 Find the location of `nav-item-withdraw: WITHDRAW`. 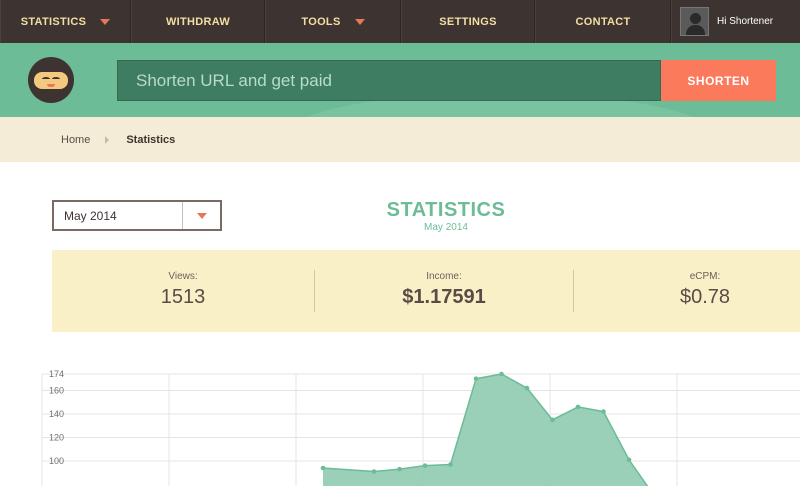

nav-item-withdraw: WITHDRAW is located at coordinates (198, 21).